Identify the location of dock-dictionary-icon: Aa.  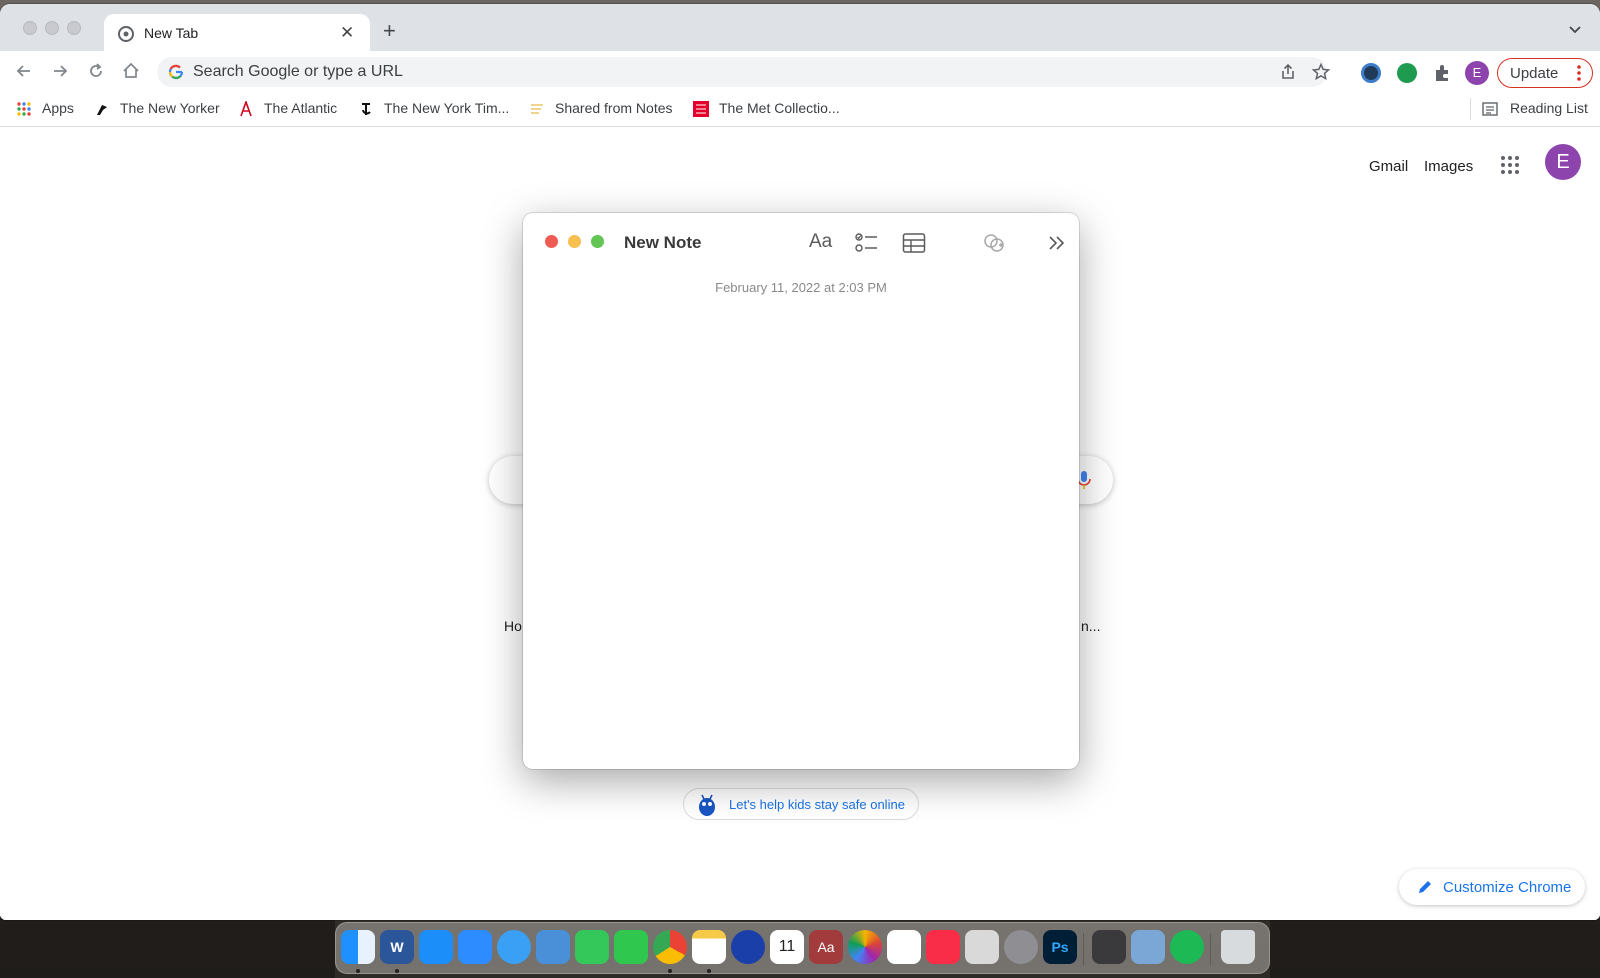
(826, 947).